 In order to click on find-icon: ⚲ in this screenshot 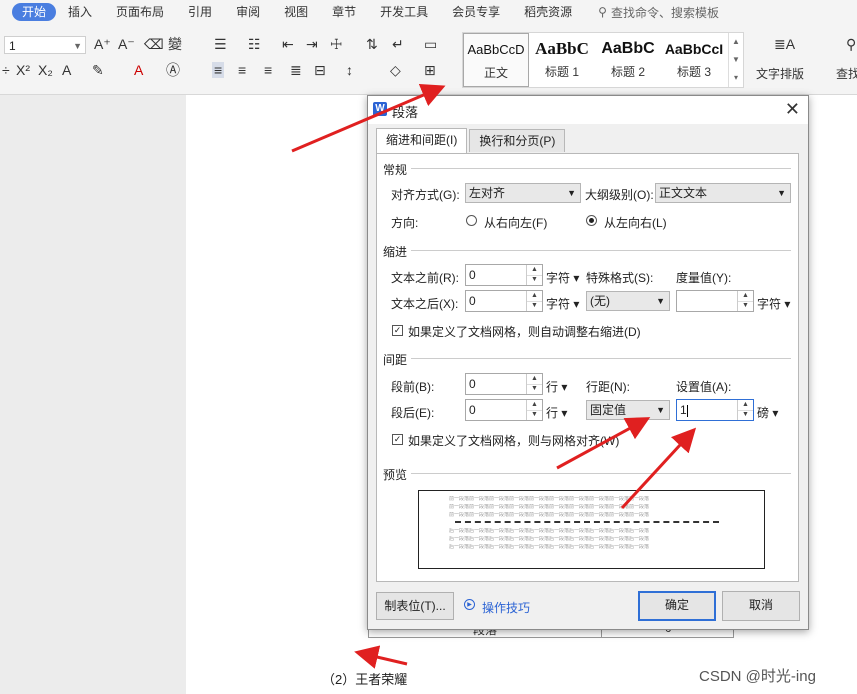, I will do `click(851, 44)`.